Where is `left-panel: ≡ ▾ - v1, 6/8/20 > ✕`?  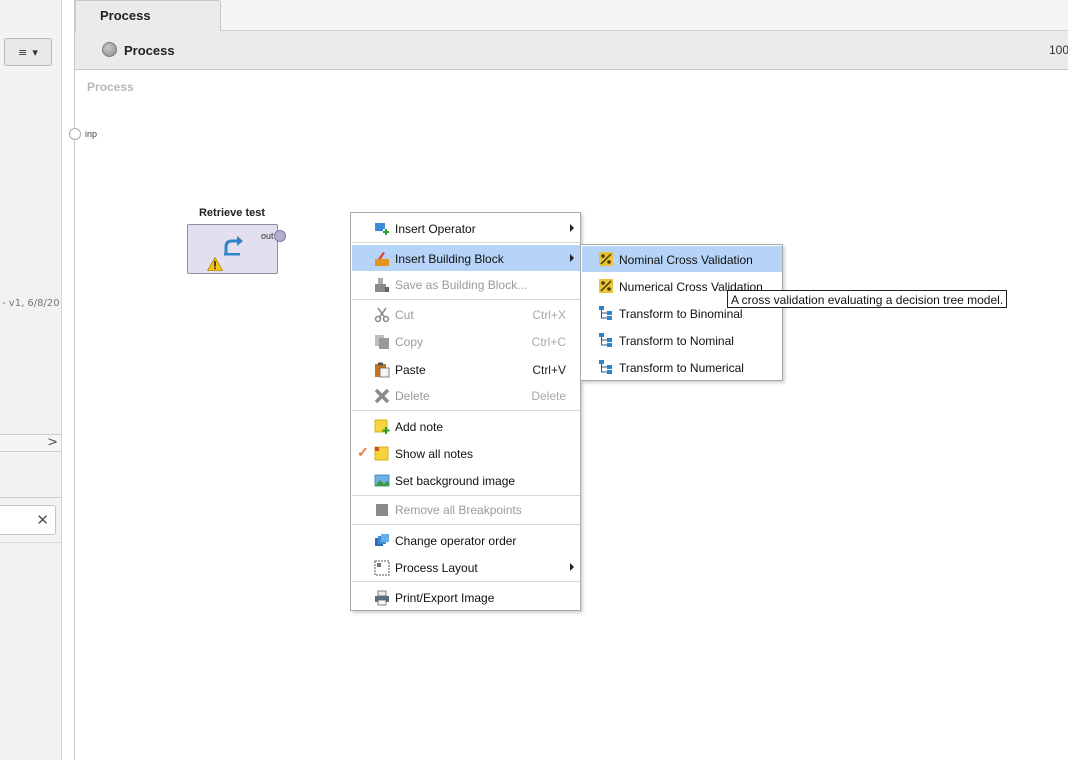 left-panel: ≡ ▾ - v1, 6/8/20 > ✕ is located at coordinates (31, 380).